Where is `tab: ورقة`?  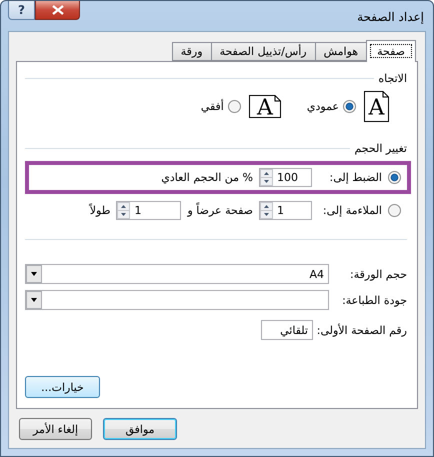
tab: ورقة is located at coordinates (192, 51).